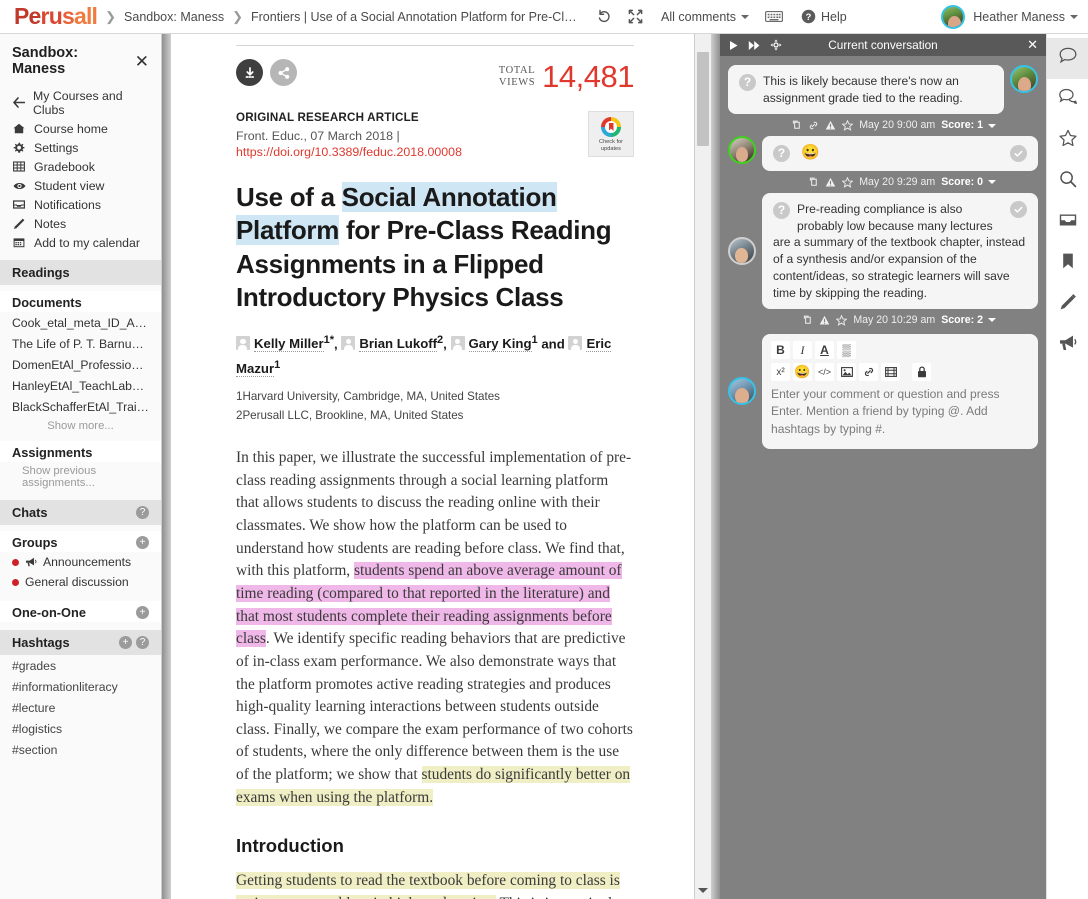 The width and height of the screenshot is (1088, 899). What do you see at coordinates (56, 16) in the screenshot?
I see `perusall-logo: Perusall` at bounding box center [56, 16].